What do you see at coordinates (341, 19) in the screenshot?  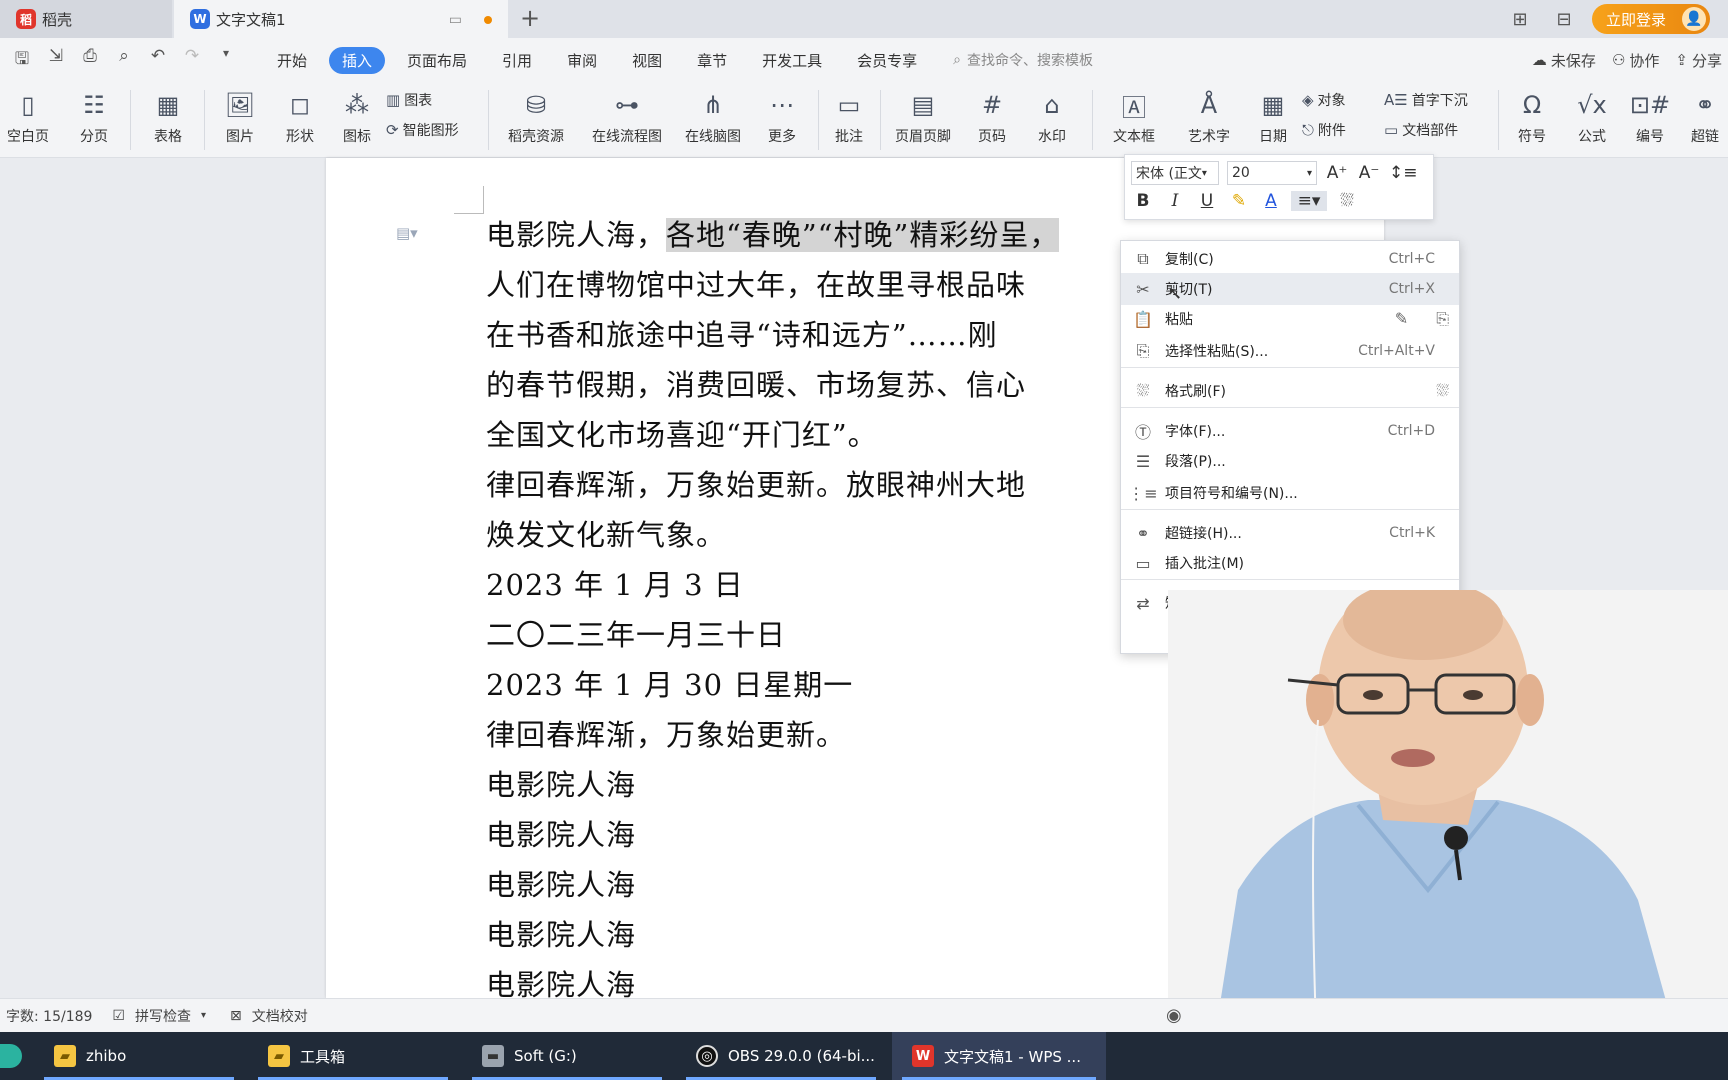 I see `tab-document: W 文字文稿1 ▭` at bounding box center [341, 19].